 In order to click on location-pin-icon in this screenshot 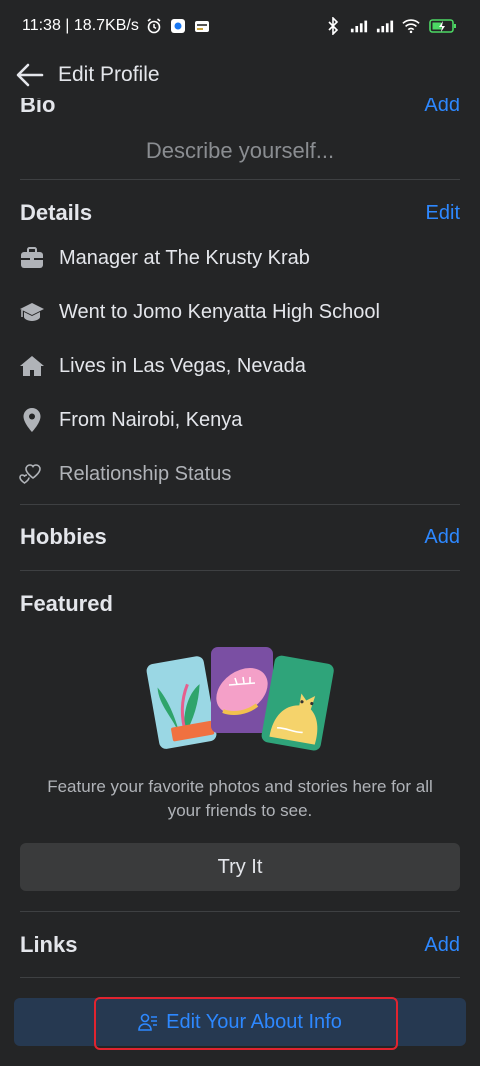, I will do `click(32, 420)`.